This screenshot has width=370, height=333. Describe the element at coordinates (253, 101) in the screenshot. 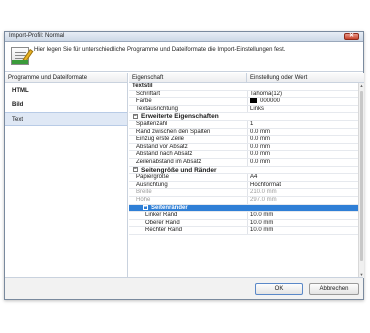

I see `color-swatch` at that location.